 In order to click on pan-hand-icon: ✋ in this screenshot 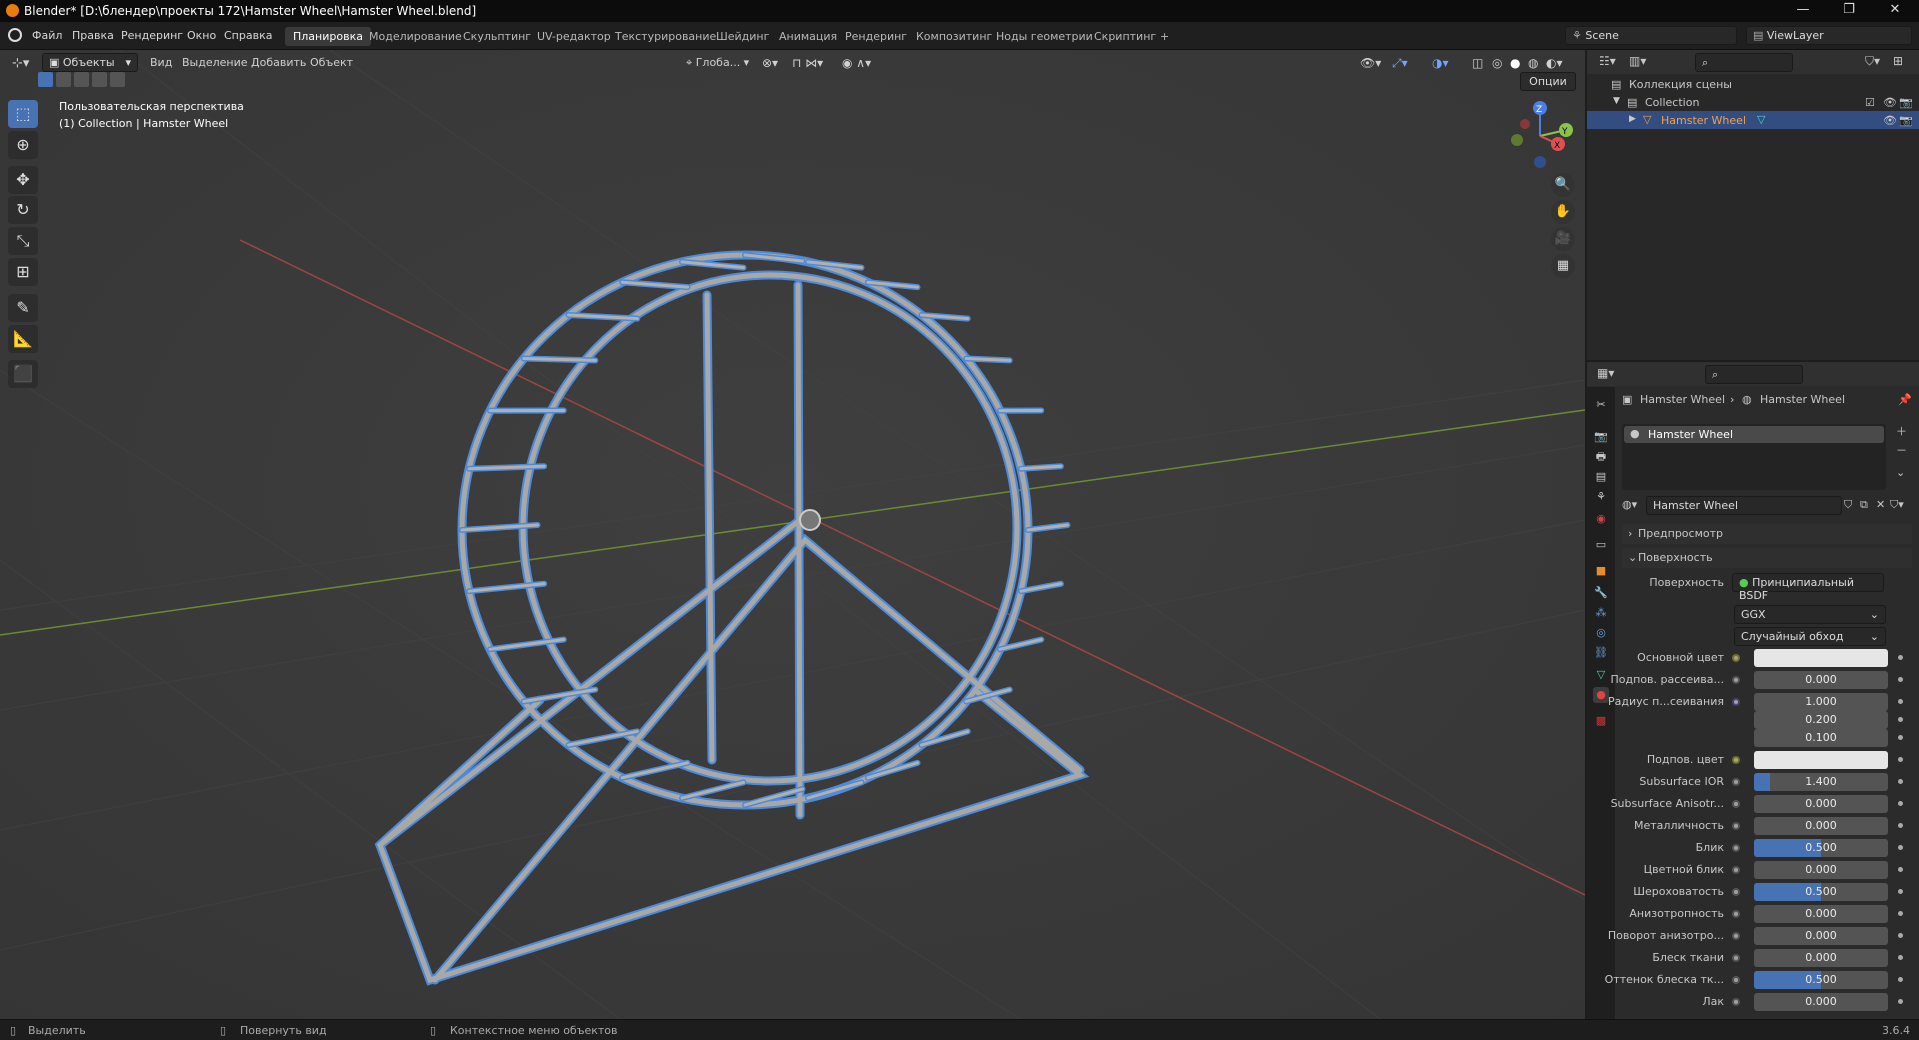, I will do `click(1563, 212)`.